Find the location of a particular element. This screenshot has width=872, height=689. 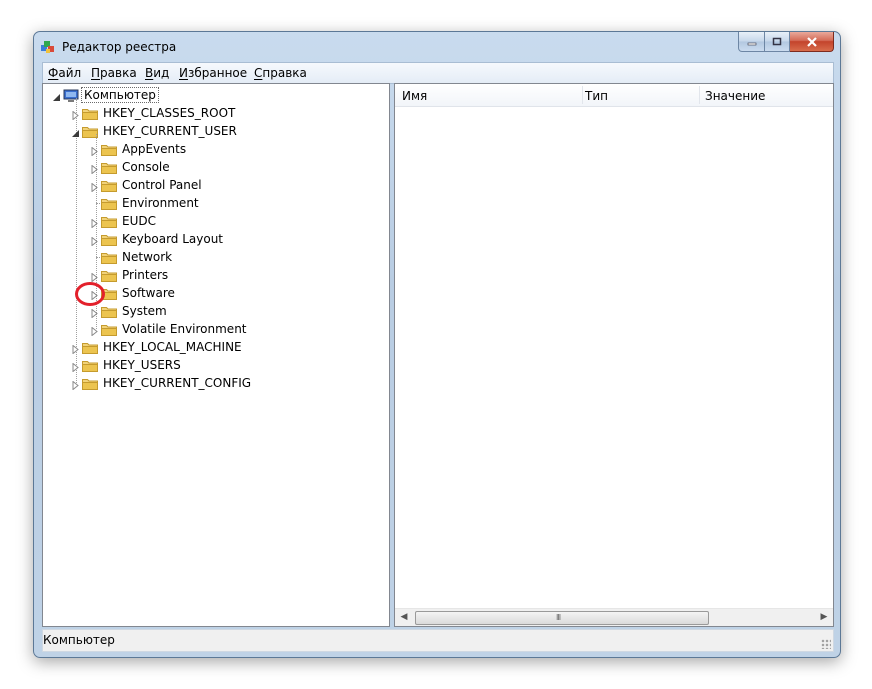

menu-item: Файл is located at coordinates (64, 73).